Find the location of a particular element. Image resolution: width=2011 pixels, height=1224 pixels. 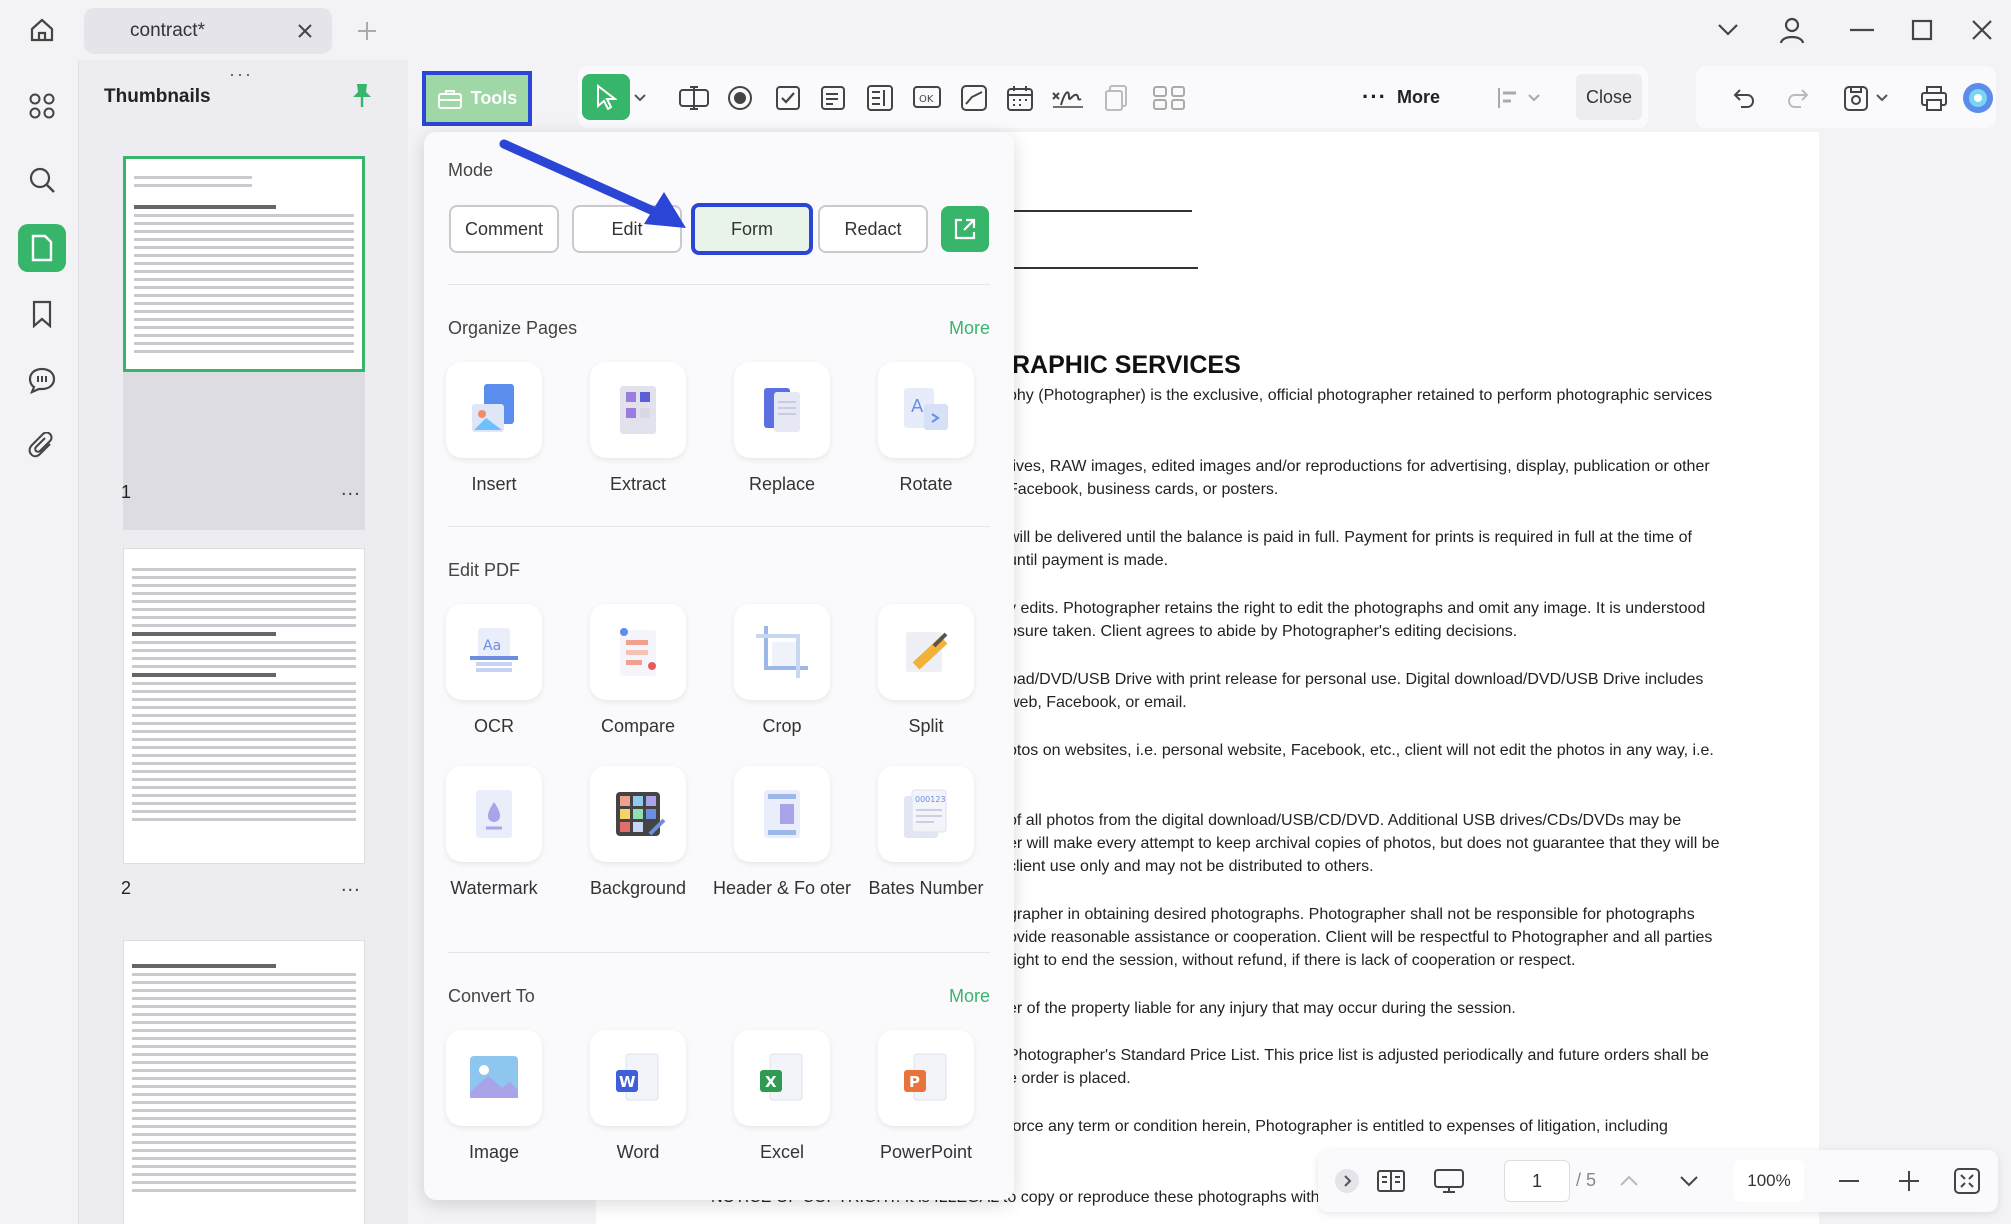

more-tools-button: ··· More is located at coordinates (1401, 97).